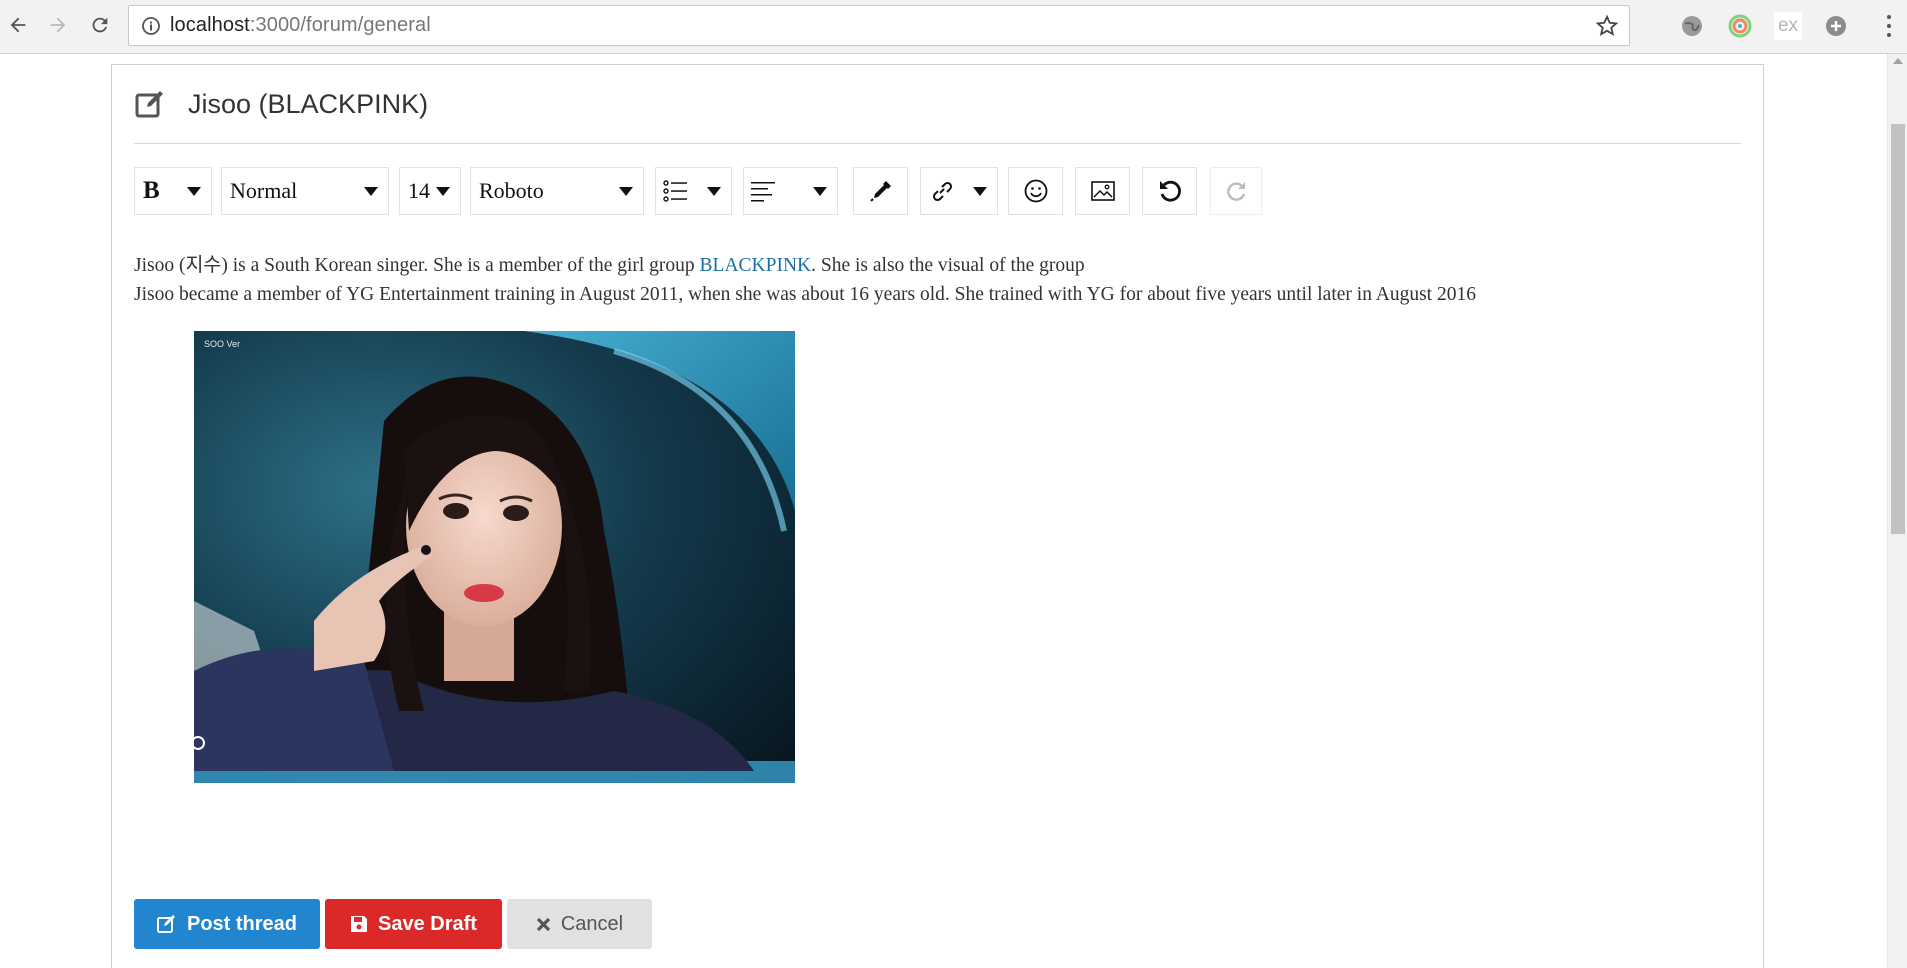  I want to click on scroll-up-icon, so click(1898, 61).